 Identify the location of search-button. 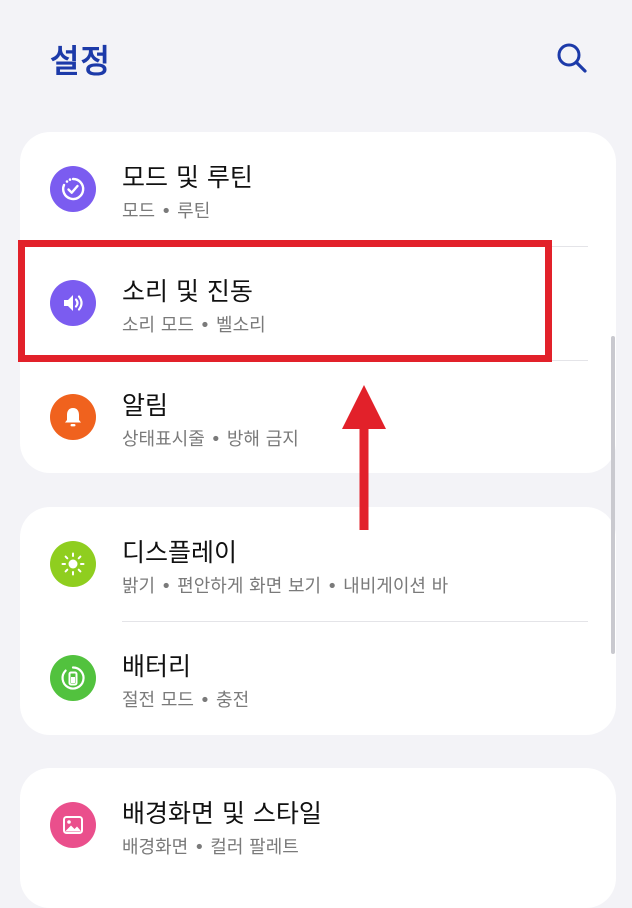
(572, 58).